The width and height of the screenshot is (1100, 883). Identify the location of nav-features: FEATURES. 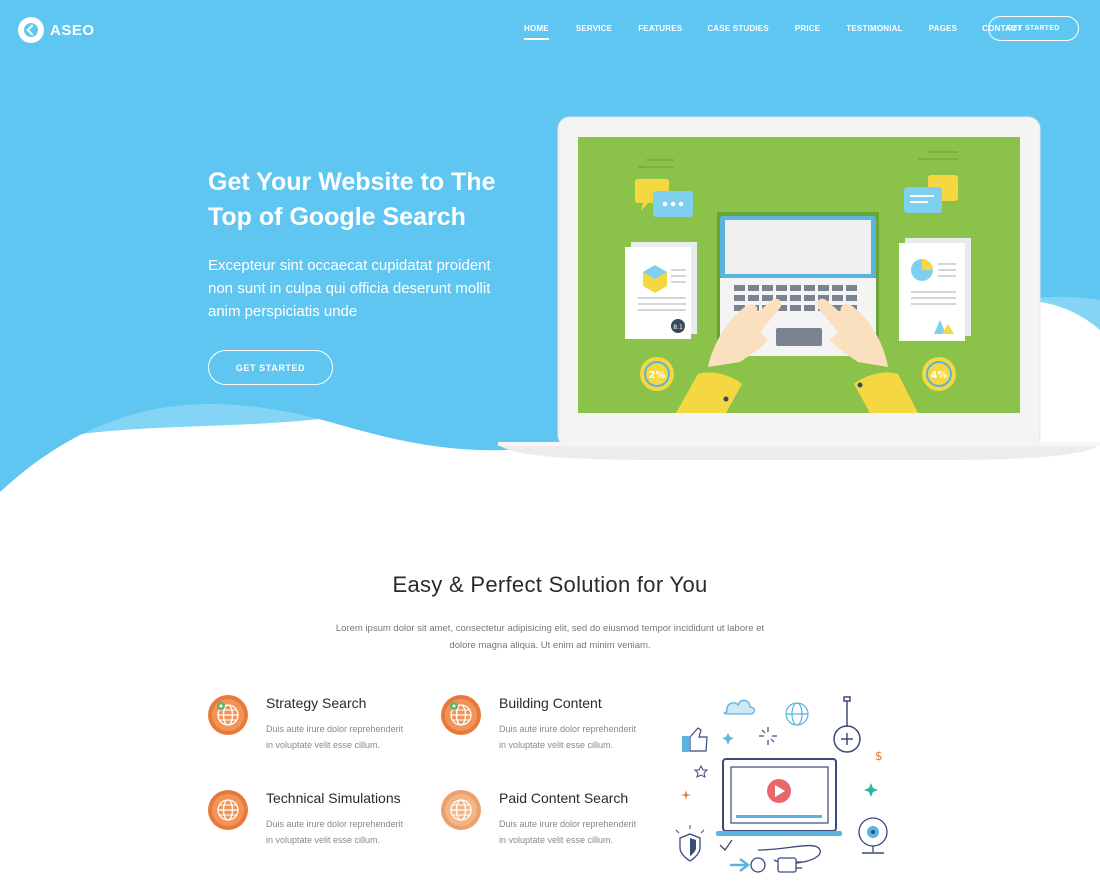
(660, 28).